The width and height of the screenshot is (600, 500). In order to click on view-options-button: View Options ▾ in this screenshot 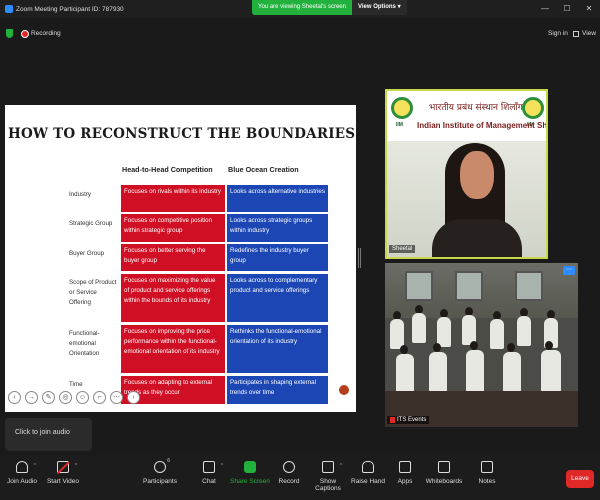, I will do `click(379, 7)`.